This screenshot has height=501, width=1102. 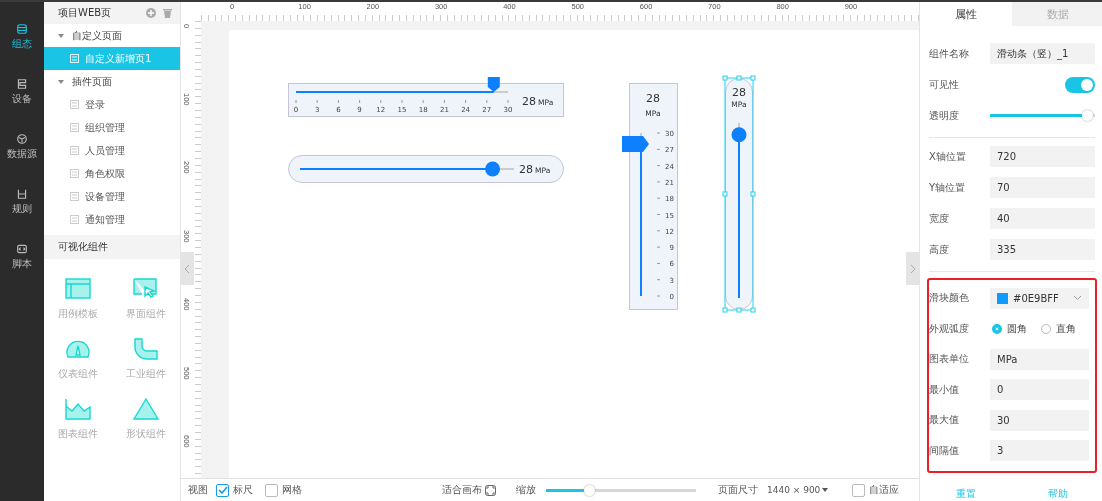 What do you see at coordinates (22, 147) in the screenshot?
I see `nav-item: 数据源` at bounding box center [22, 147].